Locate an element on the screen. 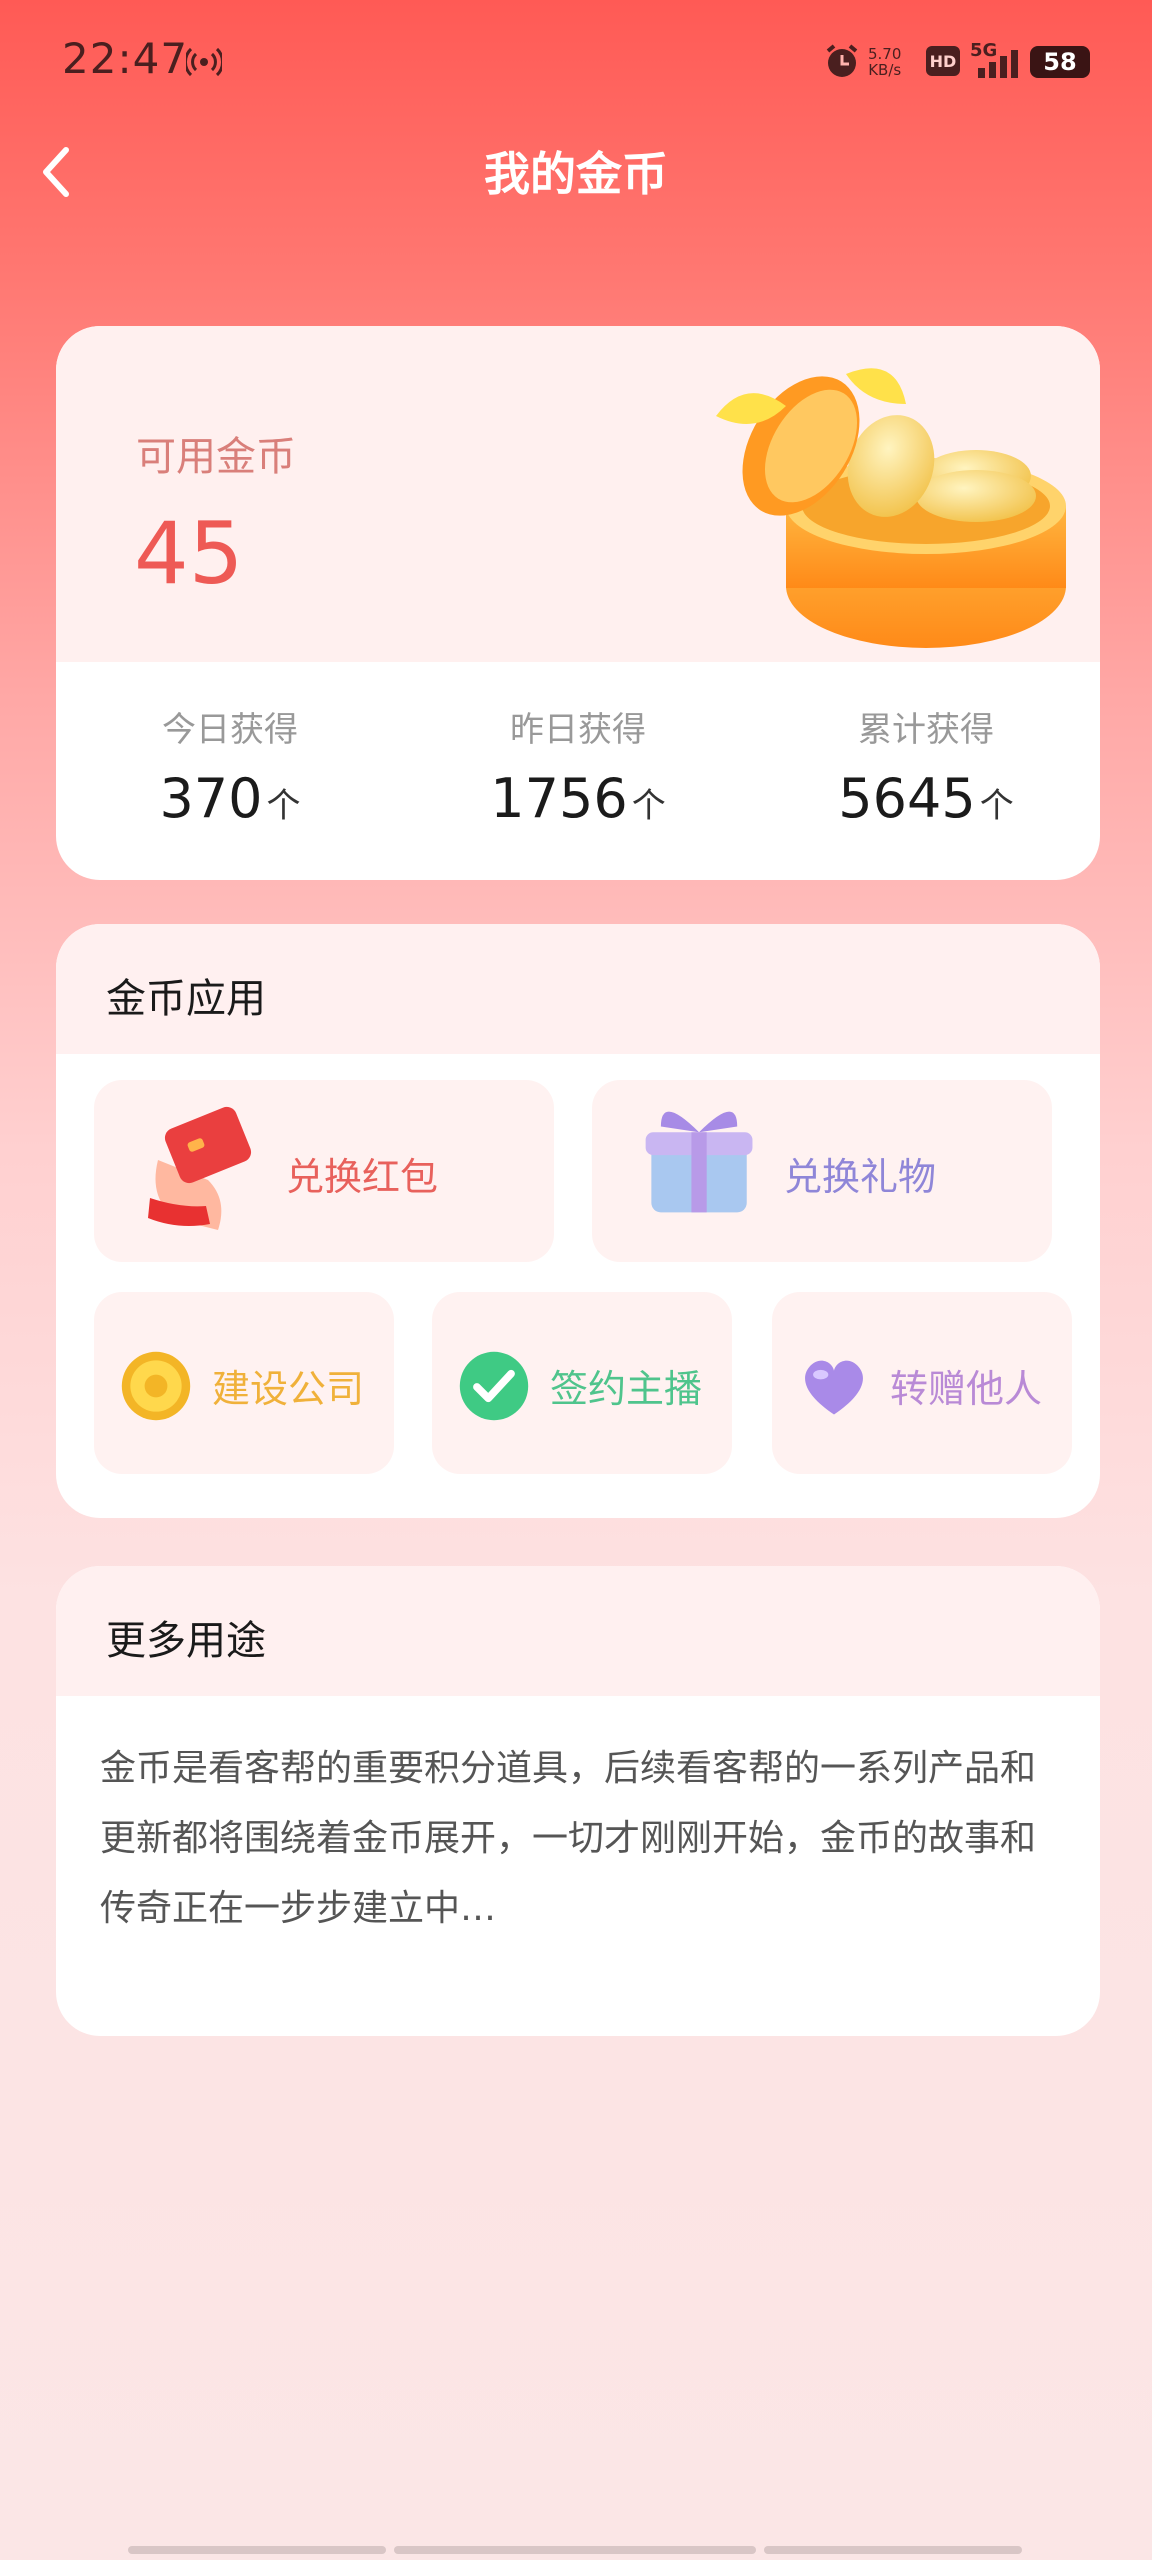  today-earned-stat: 今日获得 370 个 is located at coordinates (230, 770).